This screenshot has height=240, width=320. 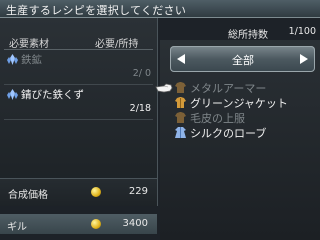 What do you see at coordinates (302, 31) in the screenshot?
I see `inventory-value: 1/100` at bounding box center [302, 31].